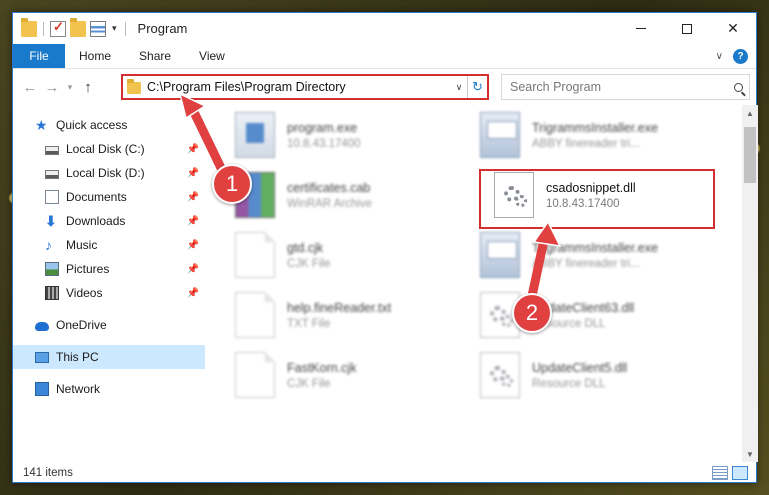 The height and width of the screenshot is (495, 769). Describe the element at coordinates (109, 173) in the screenshot. I see `sidebar-item-local-disk-d: Local Disk (D:) 📌` at that location.